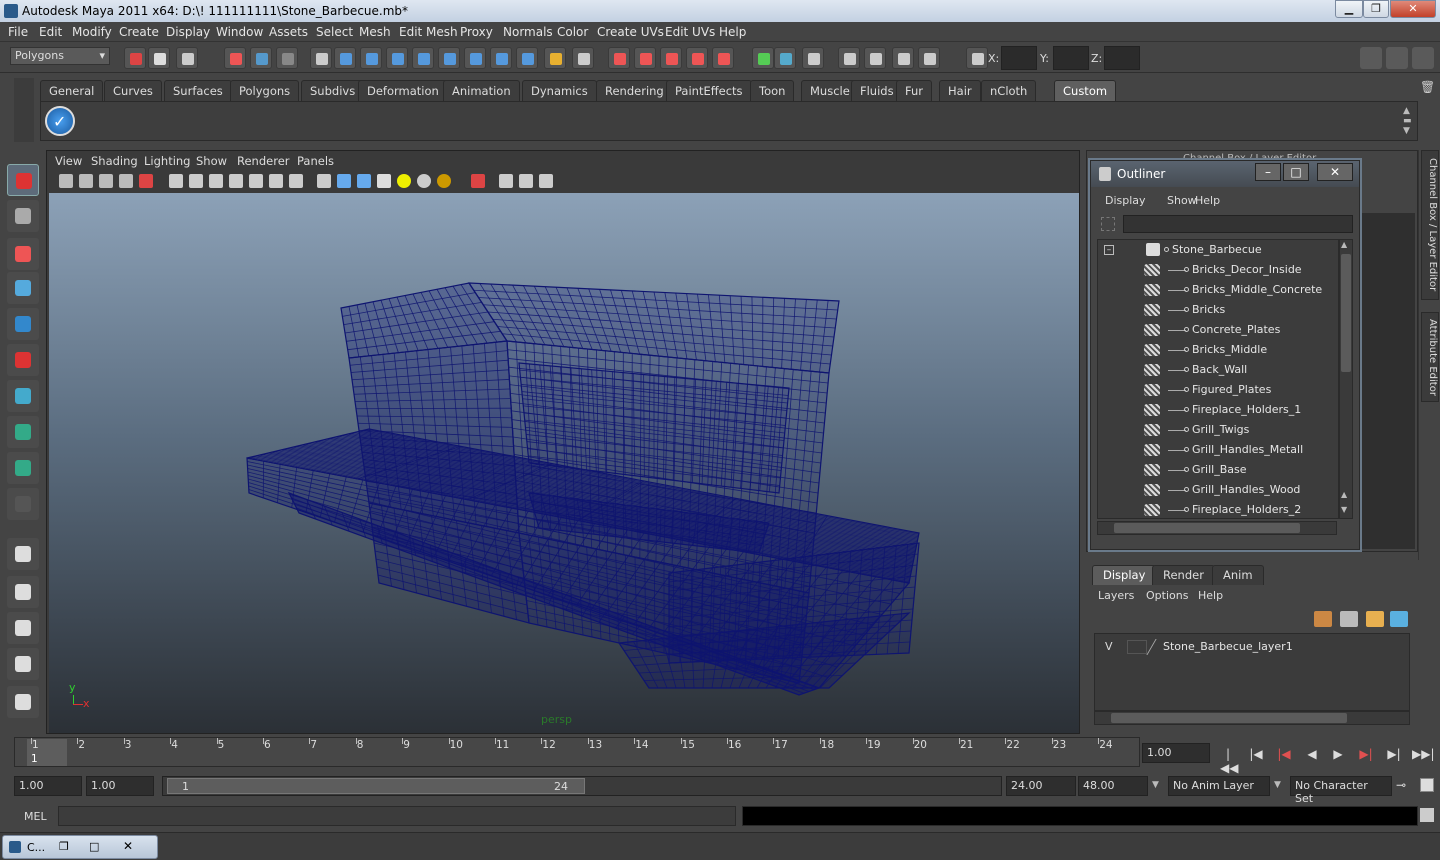  What do you see at coordinates (1323, 619) in the screenshot?
I see `new-layer-from-selected-icon` at bounding box center [1323, 619].